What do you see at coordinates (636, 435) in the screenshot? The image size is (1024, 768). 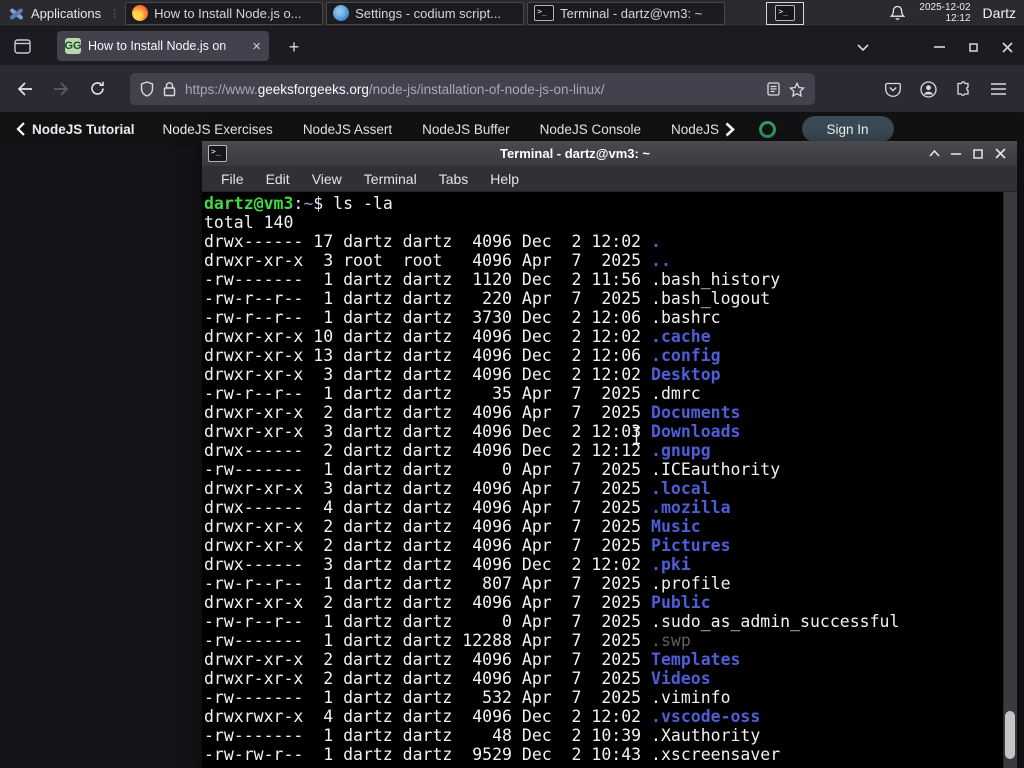 I see `ibeam-mouse-cursor` at bounding box center [636, 435].